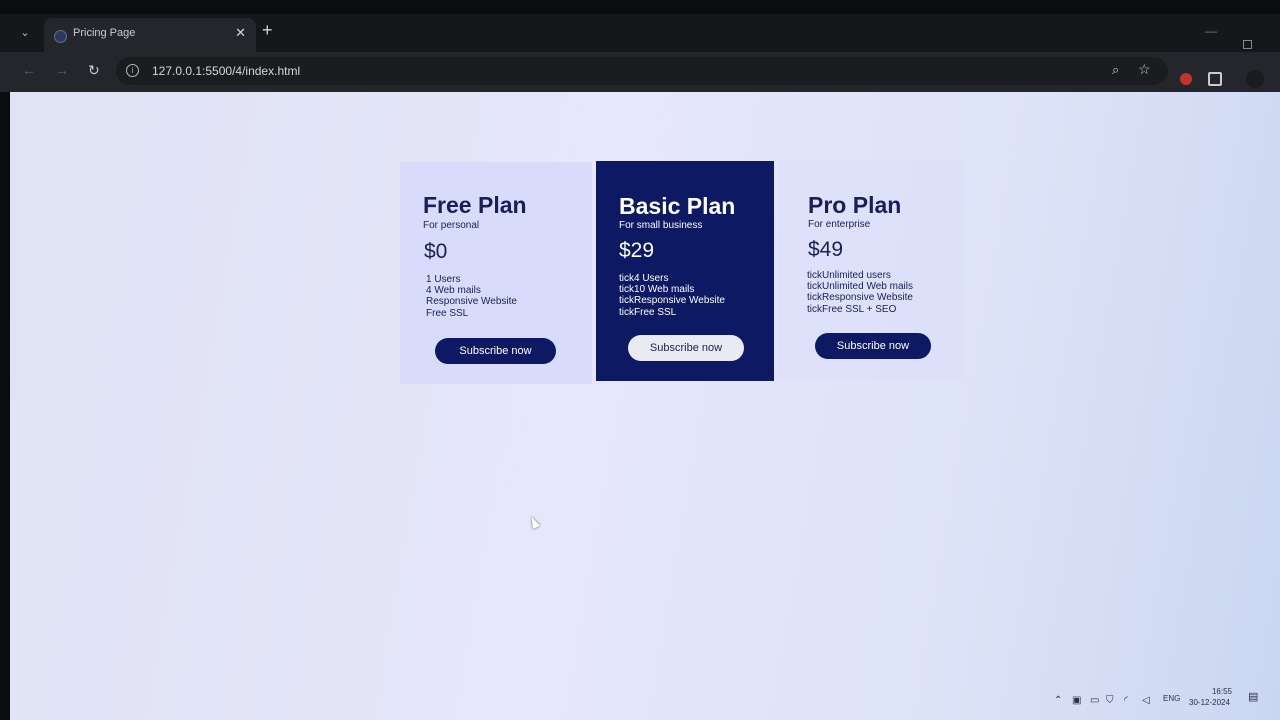 Image resolution: width=1280 pixels, height=720 pixels. I want to click on chevron-up-icon: ⌃, so click(1058, 700).